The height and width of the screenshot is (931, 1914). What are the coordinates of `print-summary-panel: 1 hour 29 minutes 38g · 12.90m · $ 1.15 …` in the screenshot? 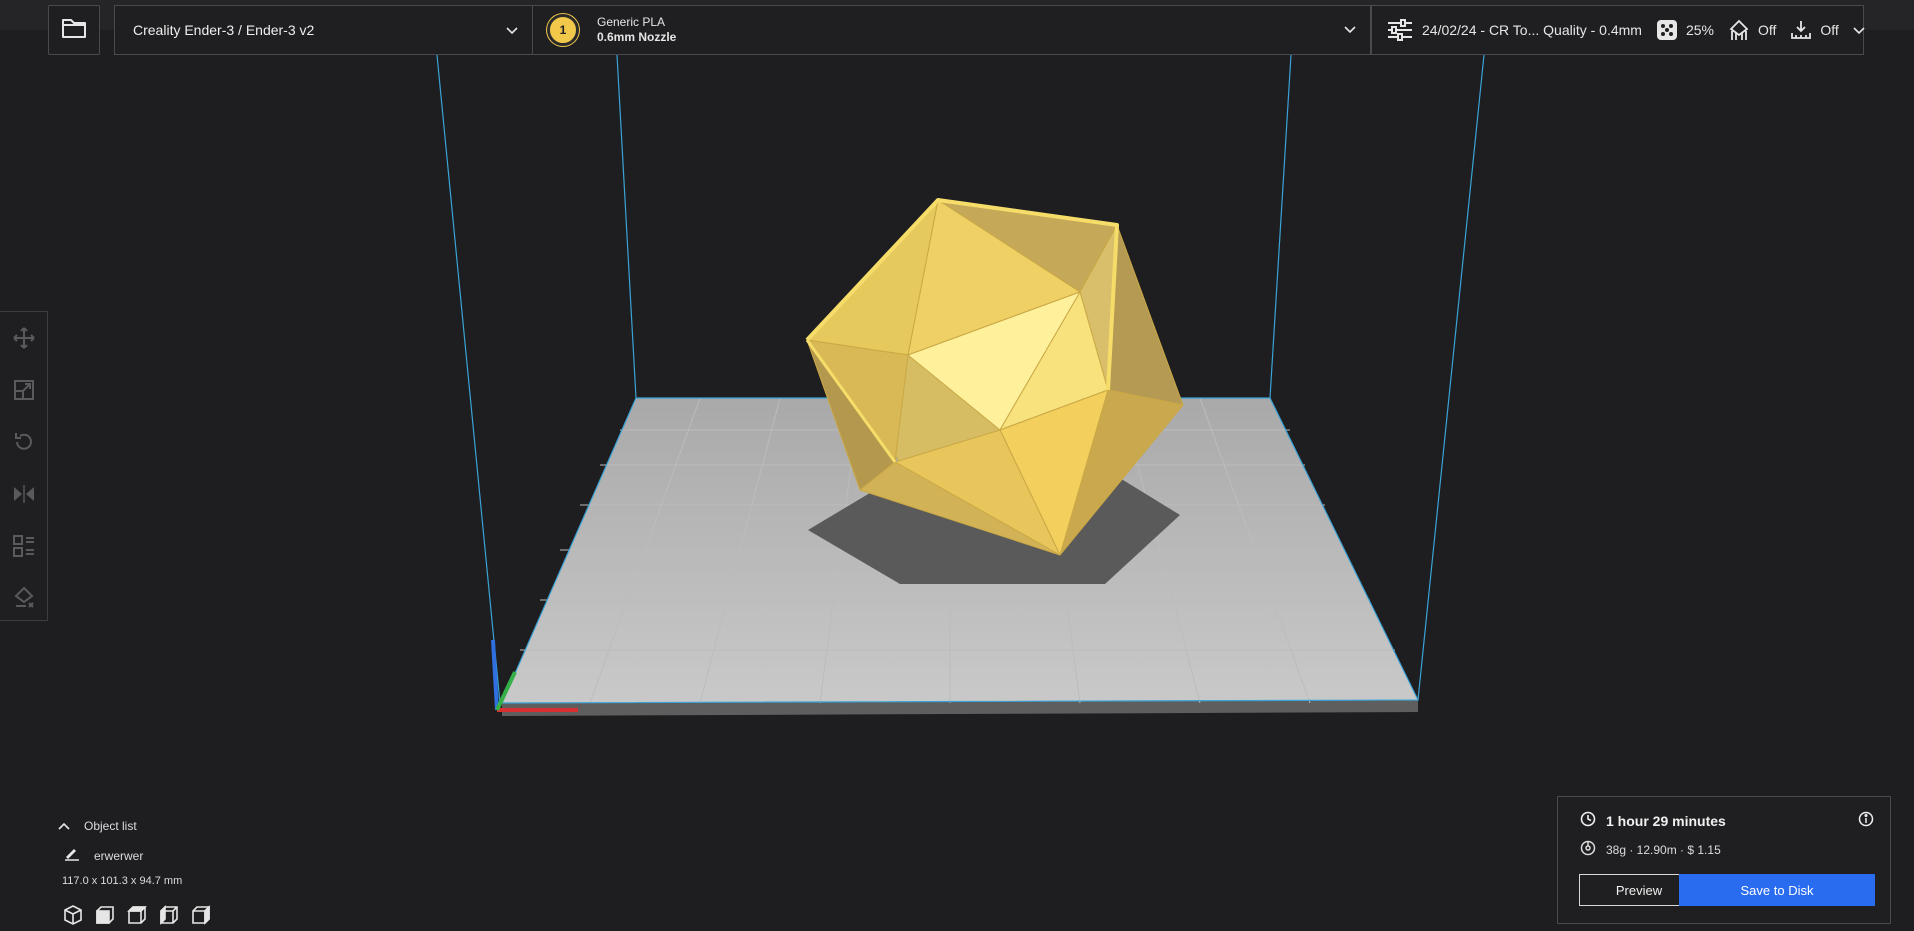 It's located at (1724, 860).